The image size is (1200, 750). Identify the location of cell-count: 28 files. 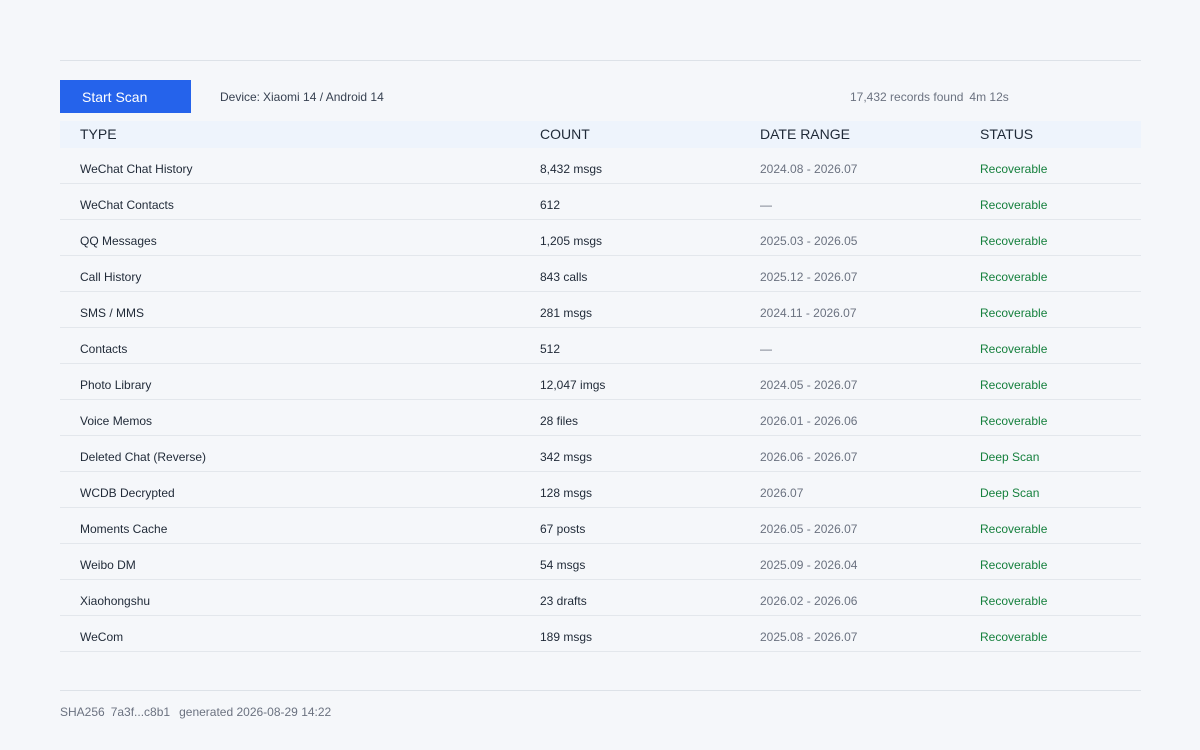
(559, 421).